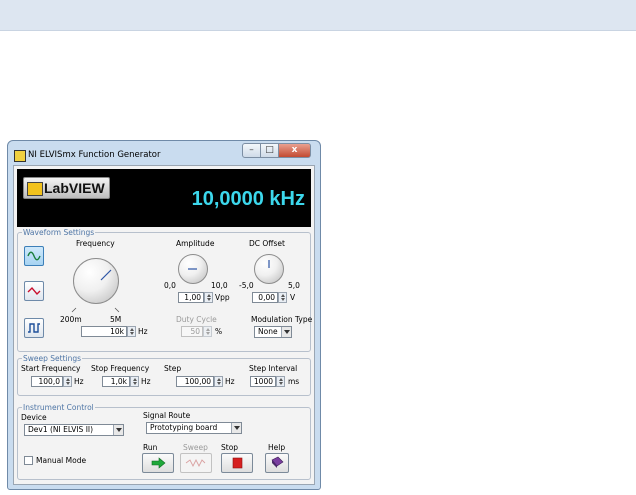 This screenshot has height=495, width=636. I want to click on dc-offset-max-label: 5,0, so click(294, 285).